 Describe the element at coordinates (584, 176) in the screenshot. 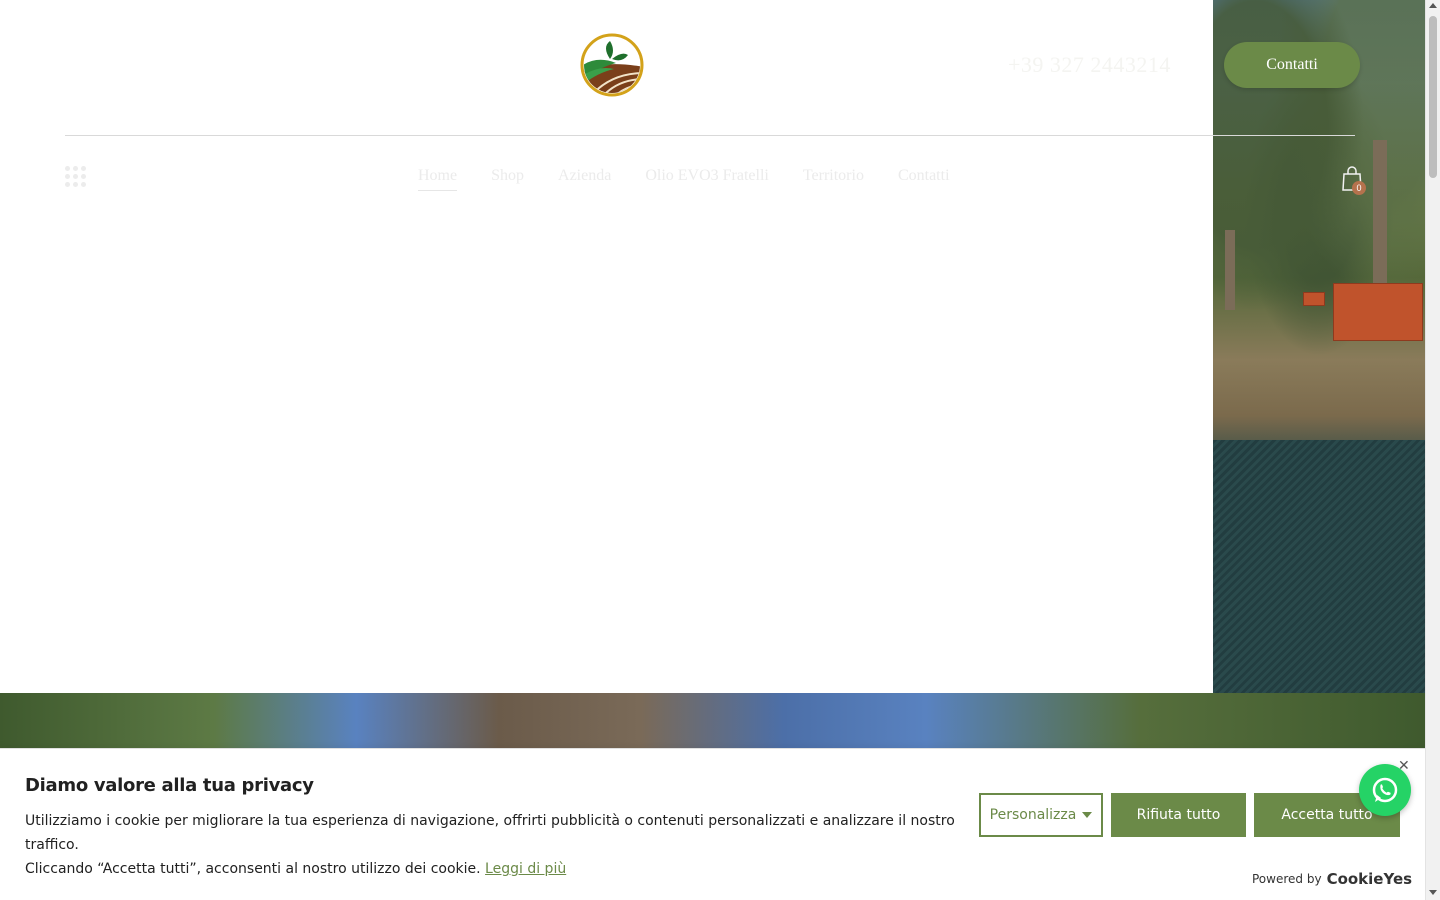

I see `nav-item-azienda: Azienda` at that location.